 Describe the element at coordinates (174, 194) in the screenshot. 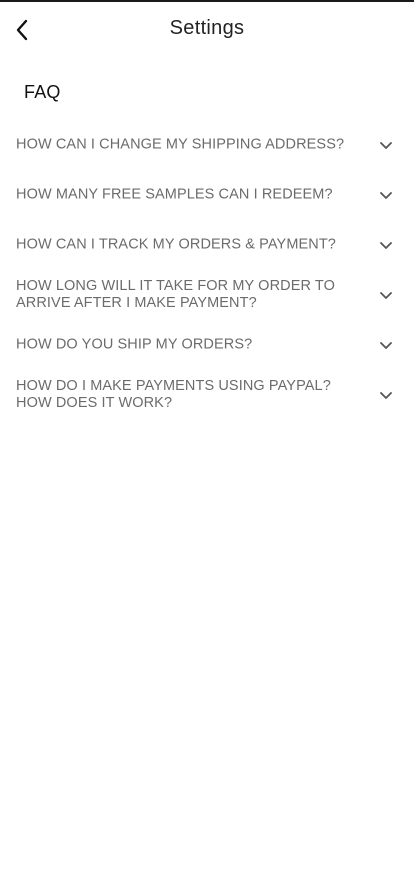

I see `faq-question: HOW MANY FREE SAMPLES CAN I REDEEM?` at that location.